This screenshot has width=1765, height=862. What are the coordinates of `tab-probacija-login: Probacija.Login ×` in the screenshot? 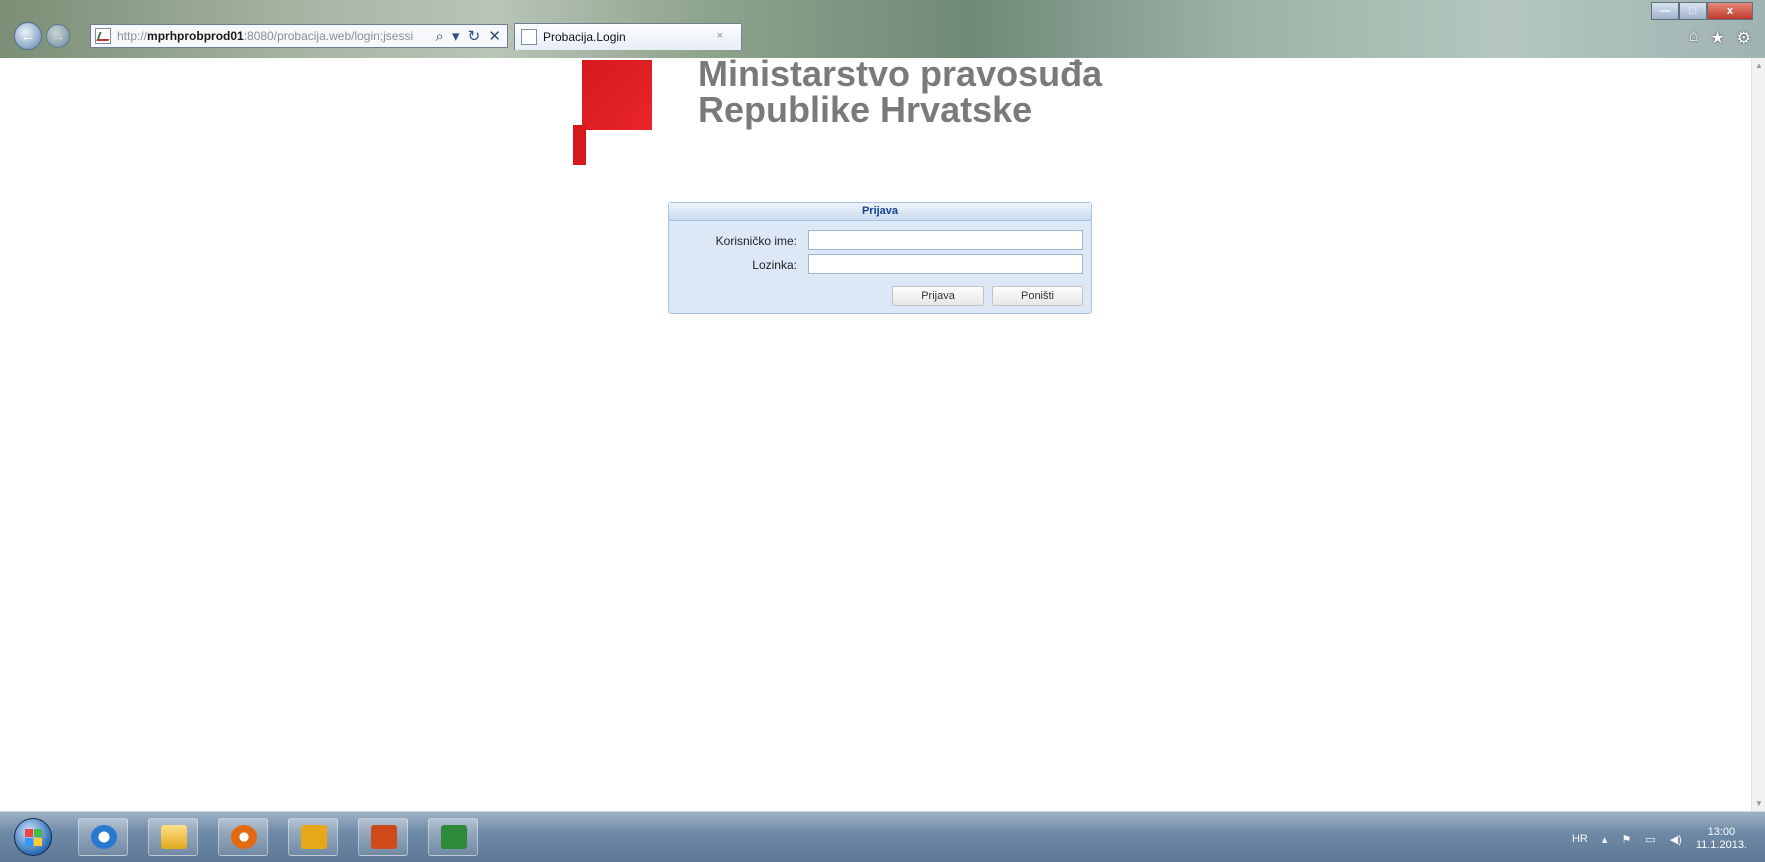 It's located at (628, 36).